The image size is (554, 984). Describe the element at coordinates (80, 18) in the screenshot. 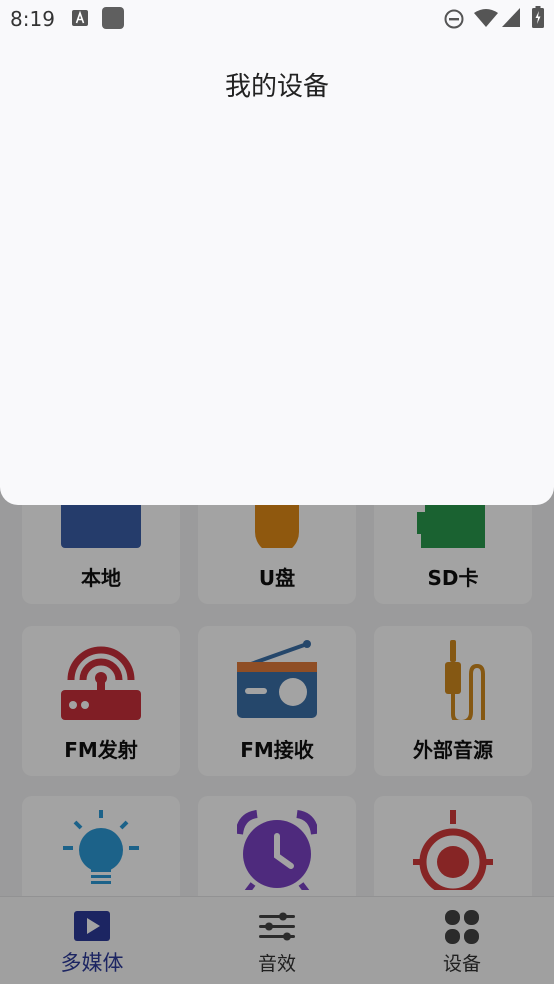

I see `keyboard-a-icon` at that location.